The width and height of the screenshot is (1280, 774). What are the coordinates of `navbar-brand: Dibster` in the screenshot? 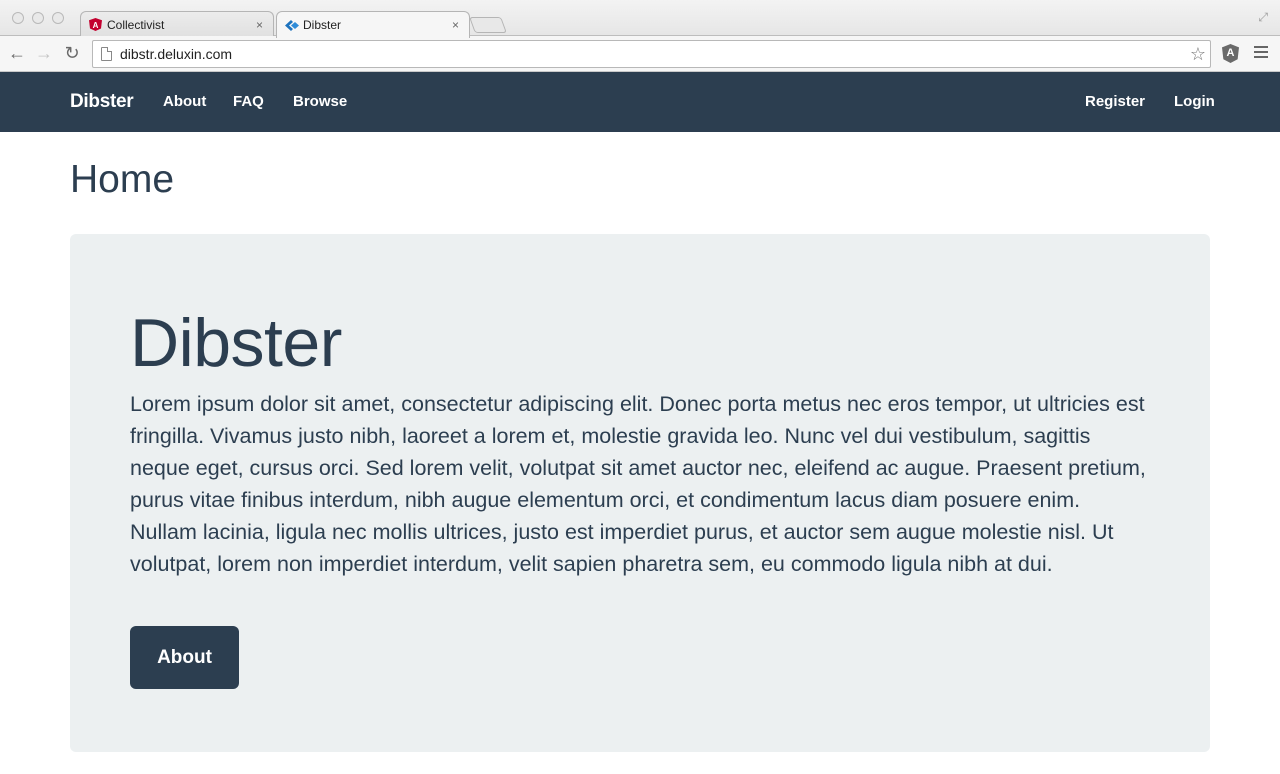 It's located at (102, 102).